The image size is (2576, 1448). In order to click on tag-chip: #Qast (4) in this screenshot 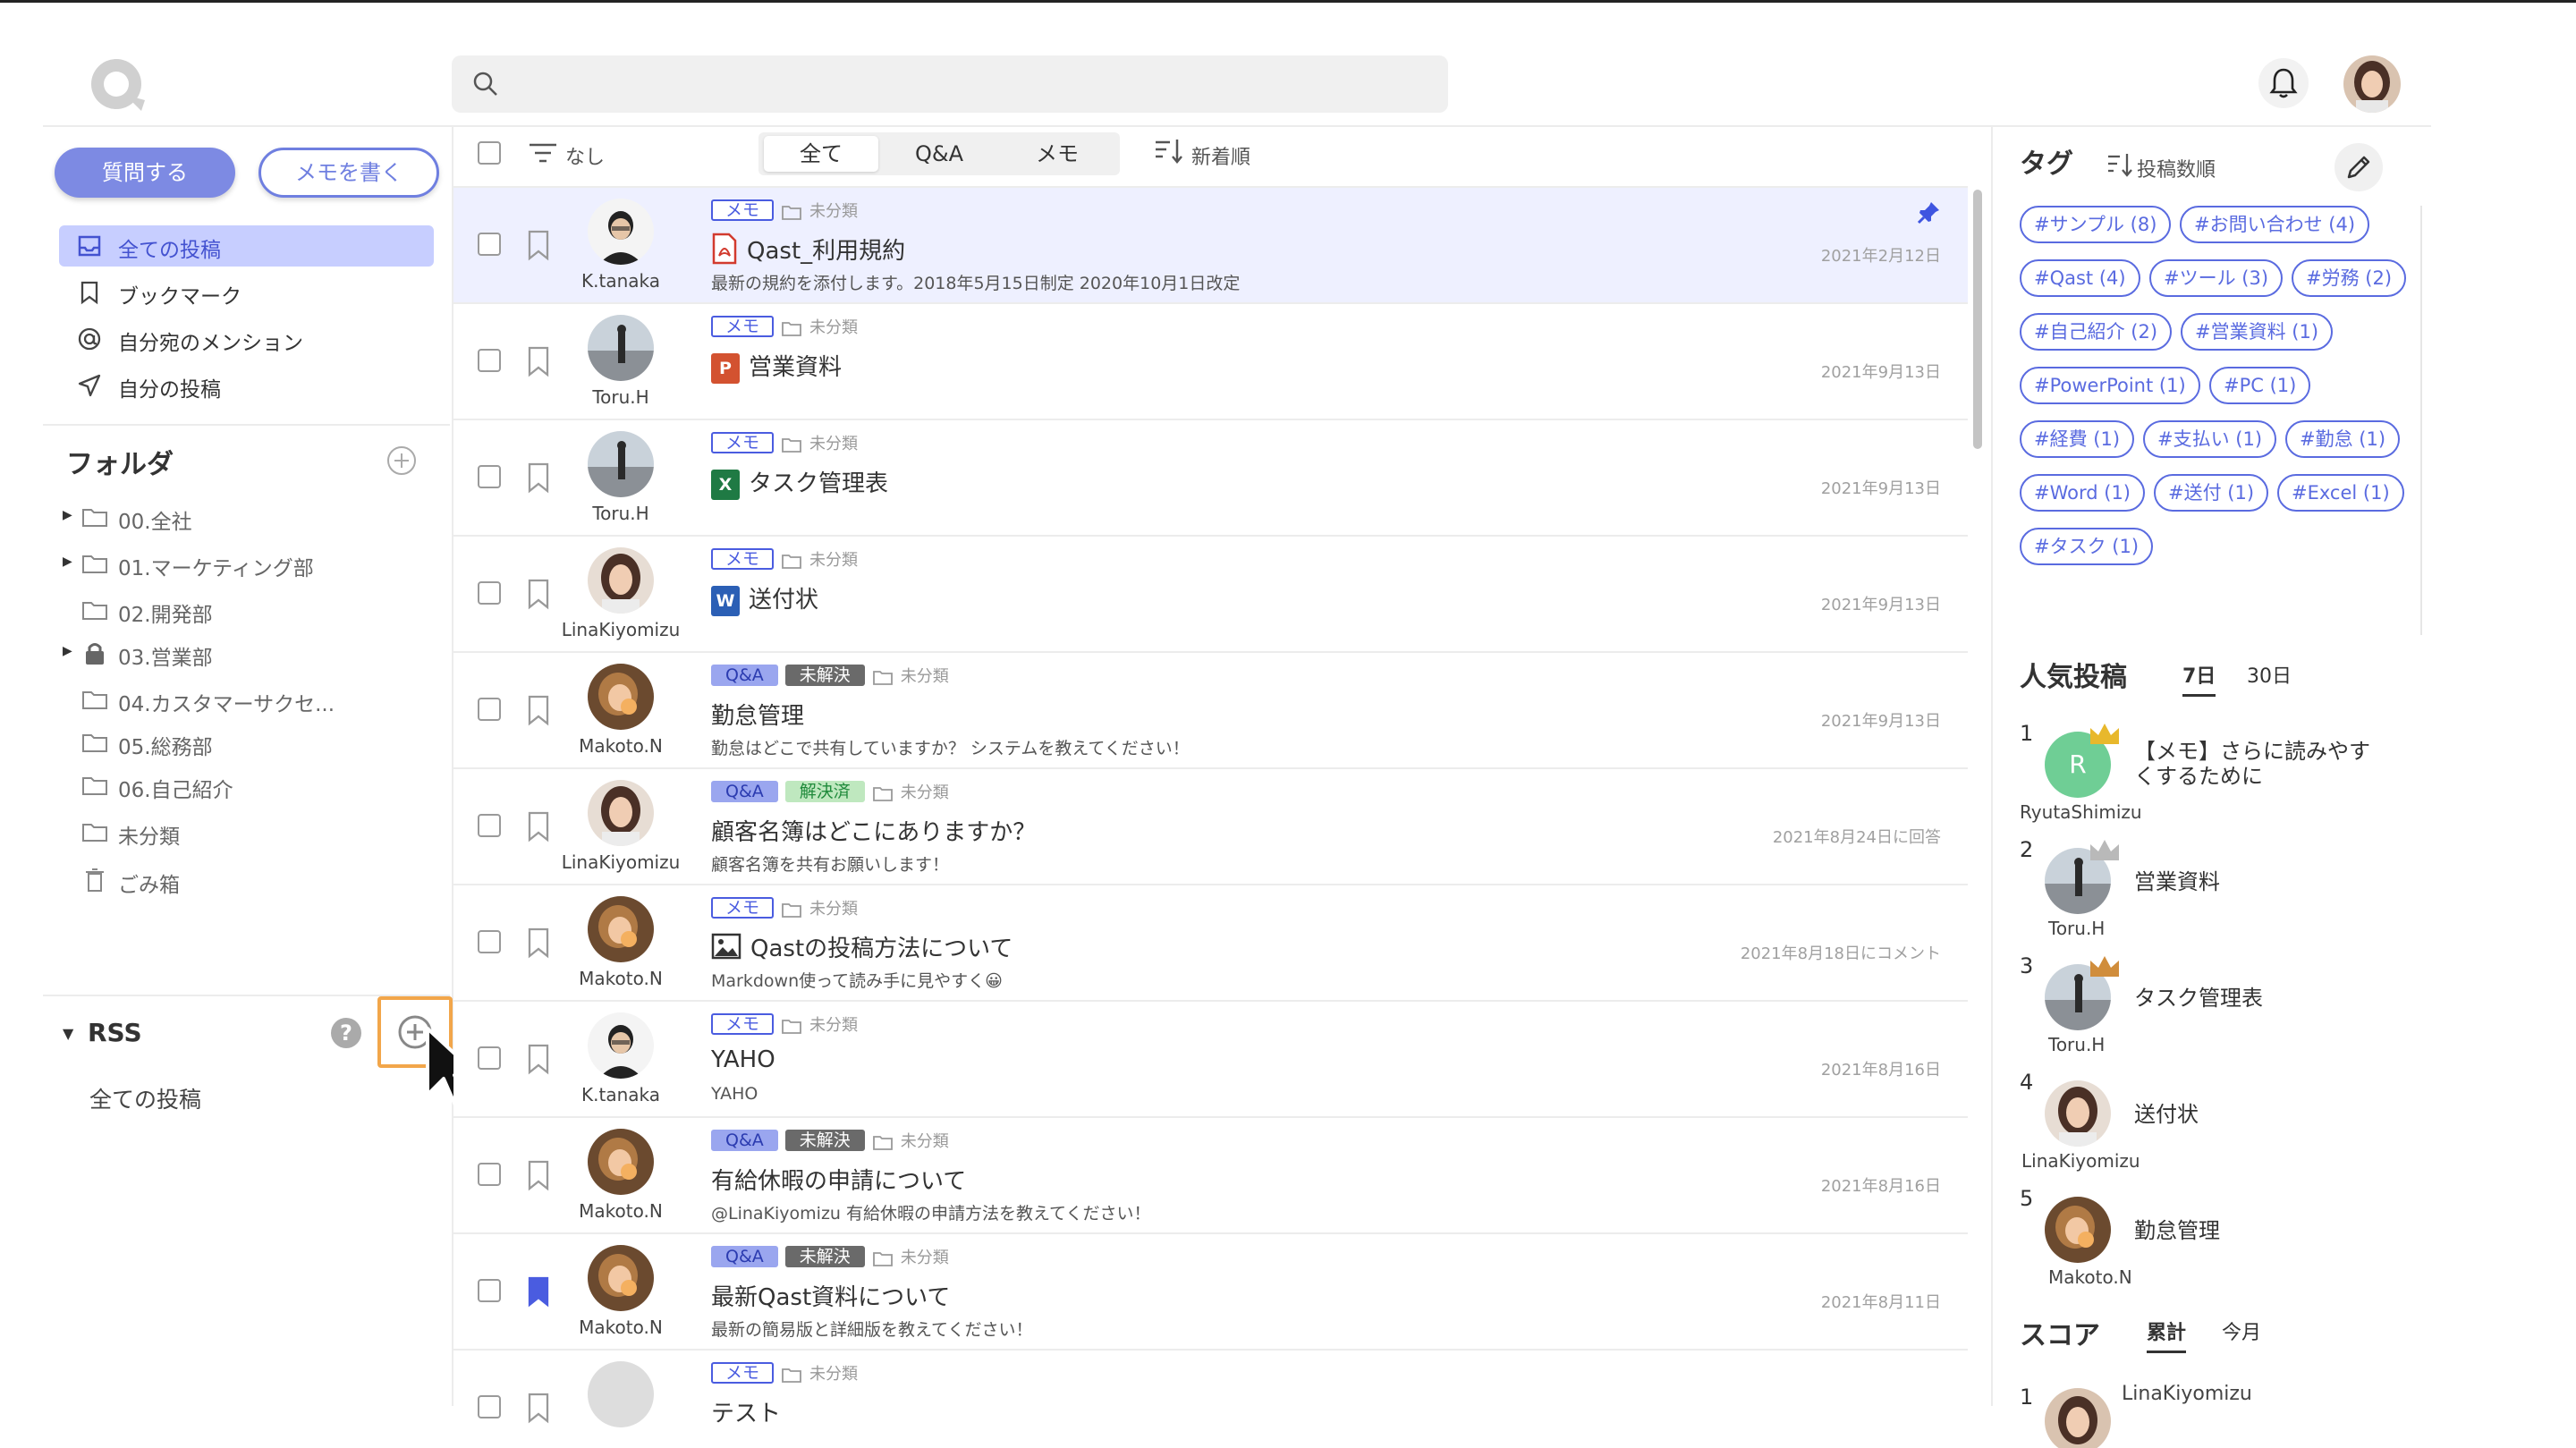, I will do `click(2080, 278)`.